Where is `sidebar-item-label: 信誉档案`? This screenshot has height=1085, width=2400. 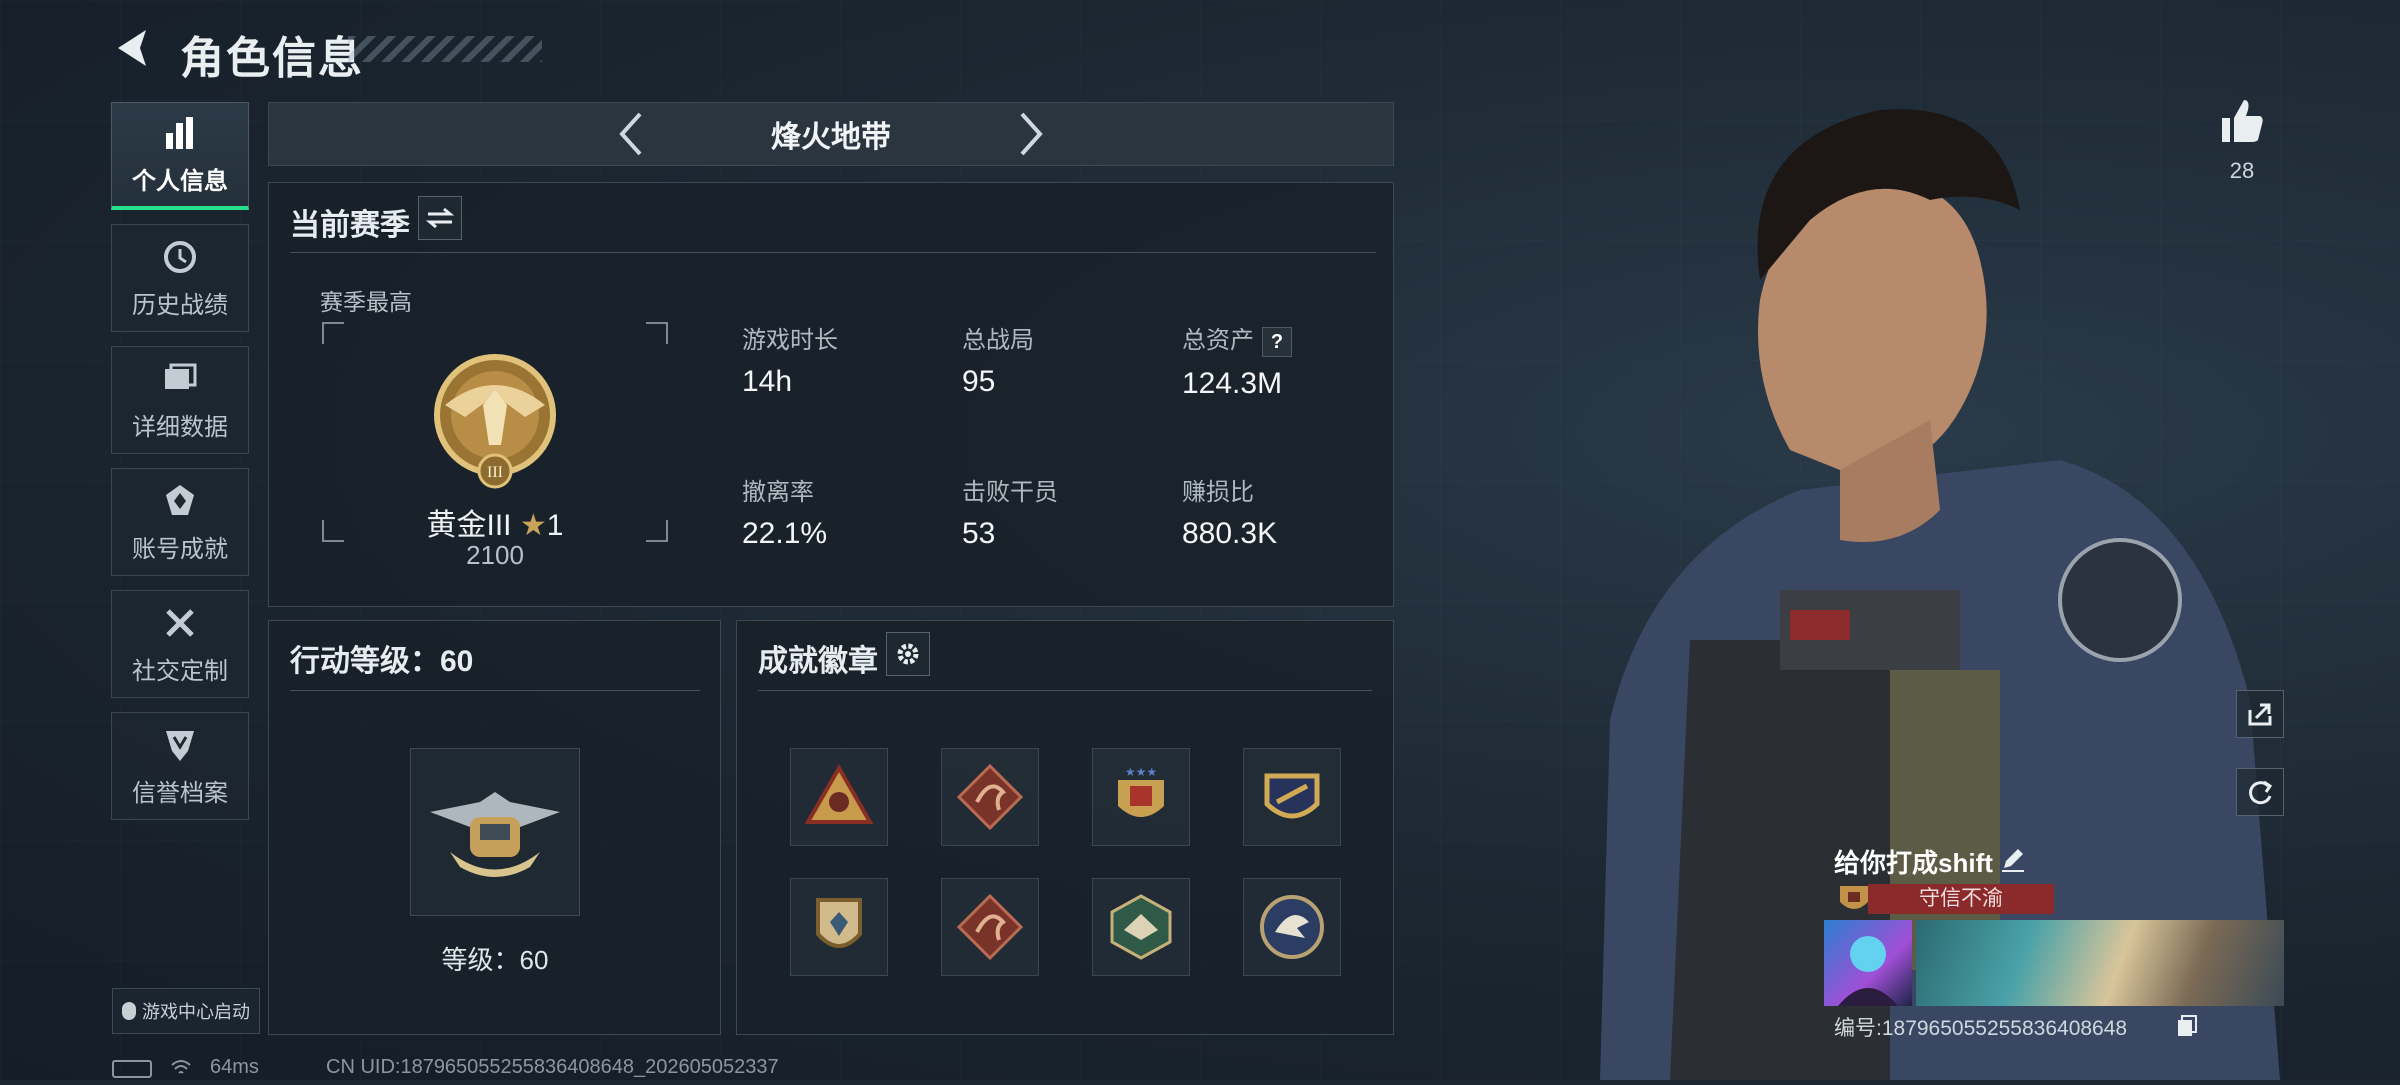
sidebar-item-label: 信誉档案 is located at coordinates (180, 790).